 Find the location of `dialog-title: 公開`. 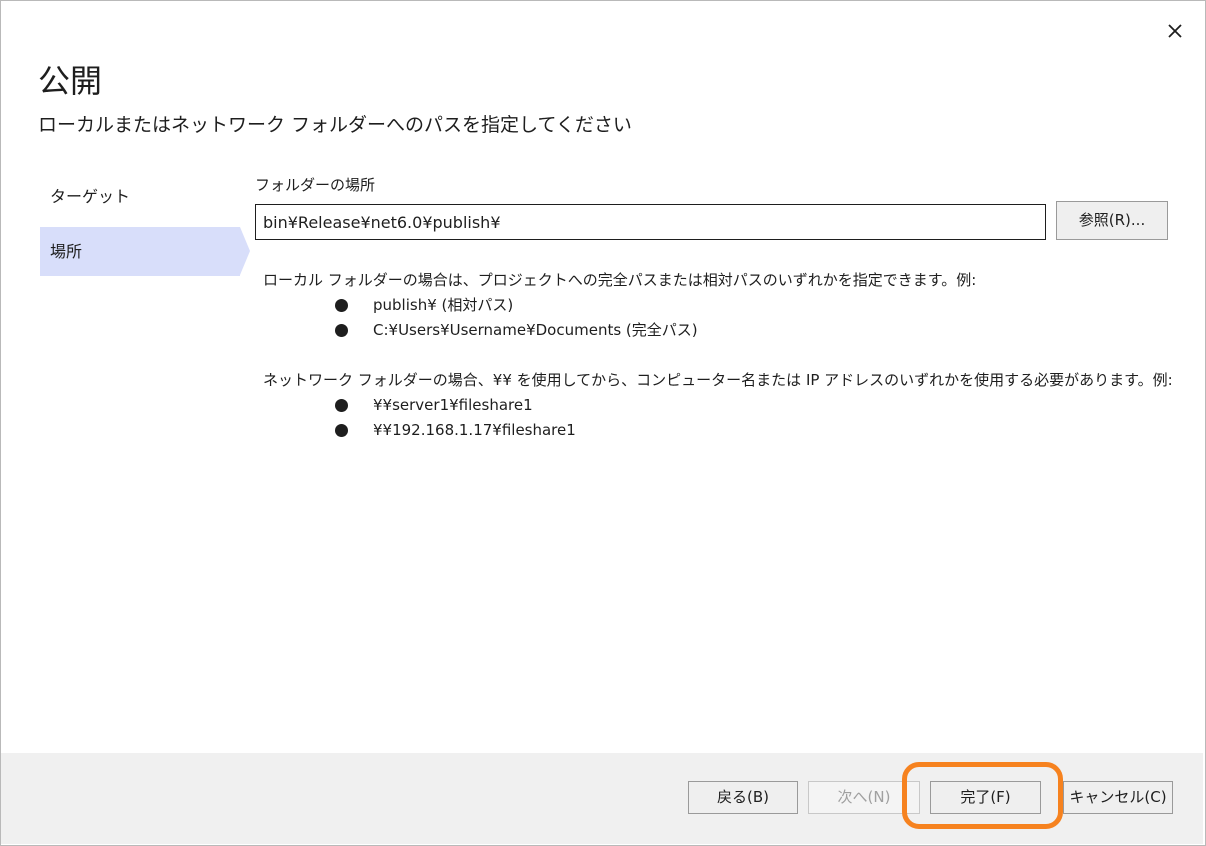

dialog-title: 公開 is located at coordinates (70, 81).